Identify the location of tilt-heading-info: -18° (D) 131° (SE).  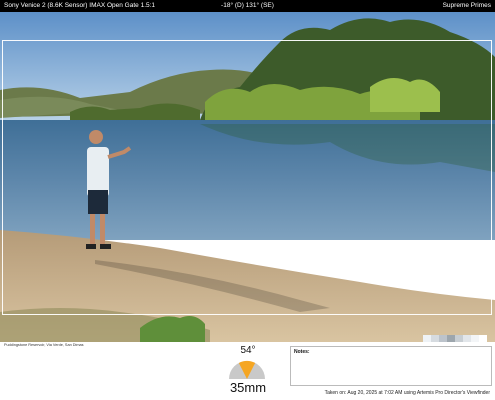
(247, 5).